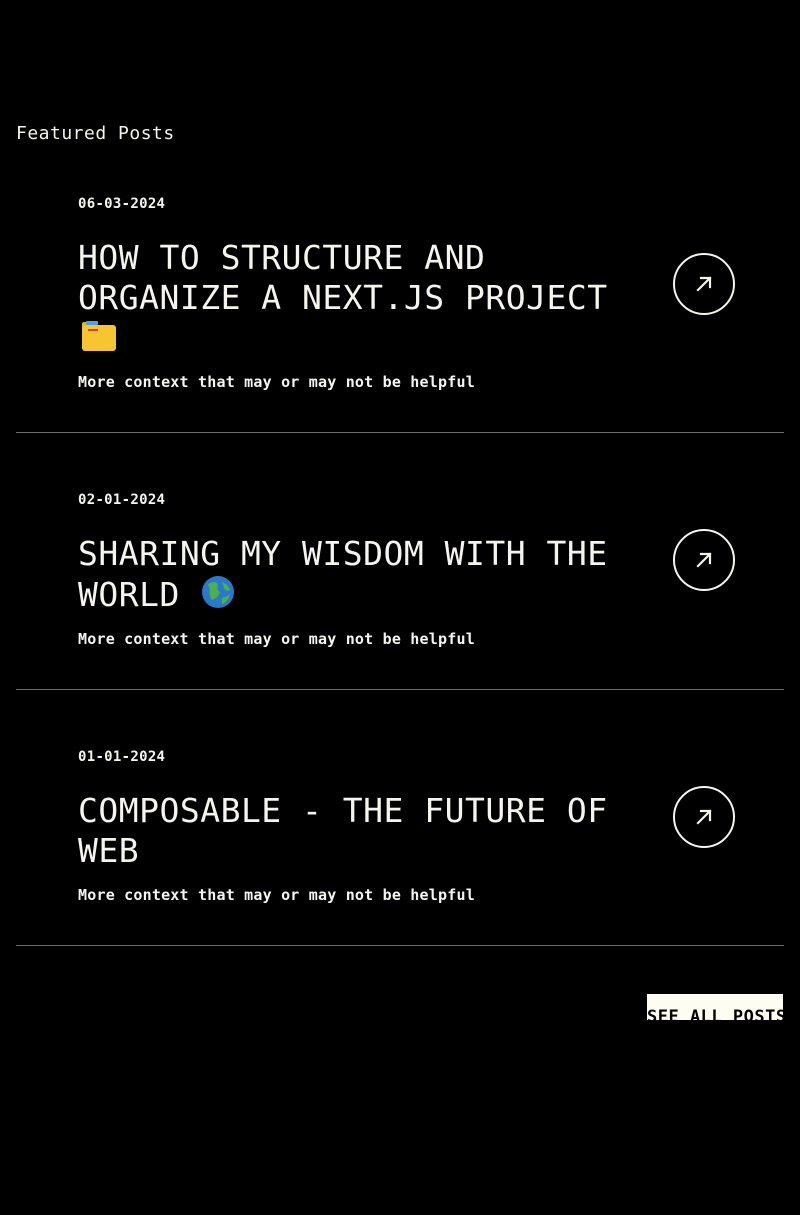  I want to click on post-title-text: SHARING MY WISDOM WITH THE WORLD, so click(343, 574).